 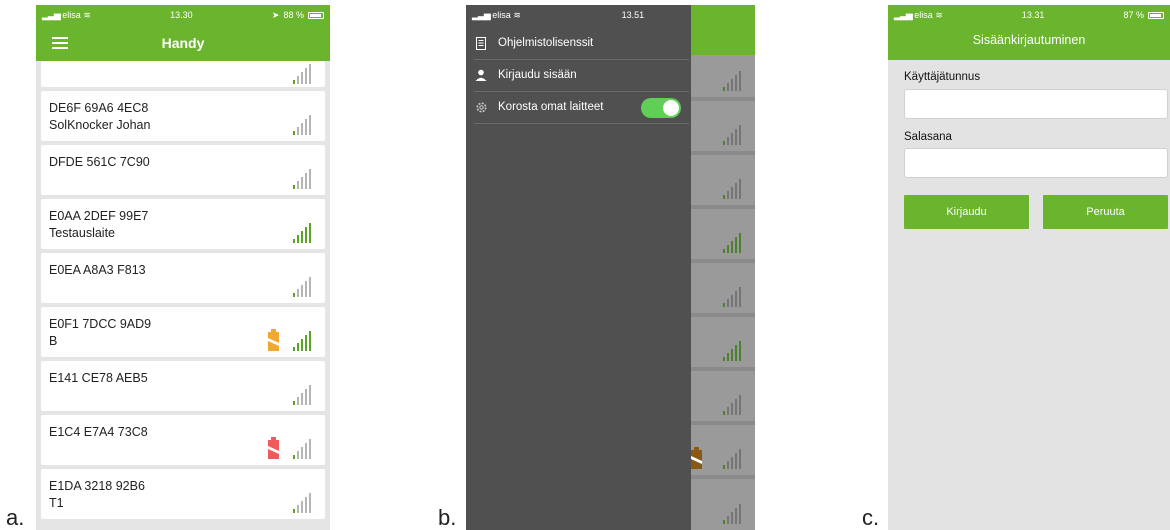 I want to click on battery-percent: 88 %, so click(x=293, y=15).